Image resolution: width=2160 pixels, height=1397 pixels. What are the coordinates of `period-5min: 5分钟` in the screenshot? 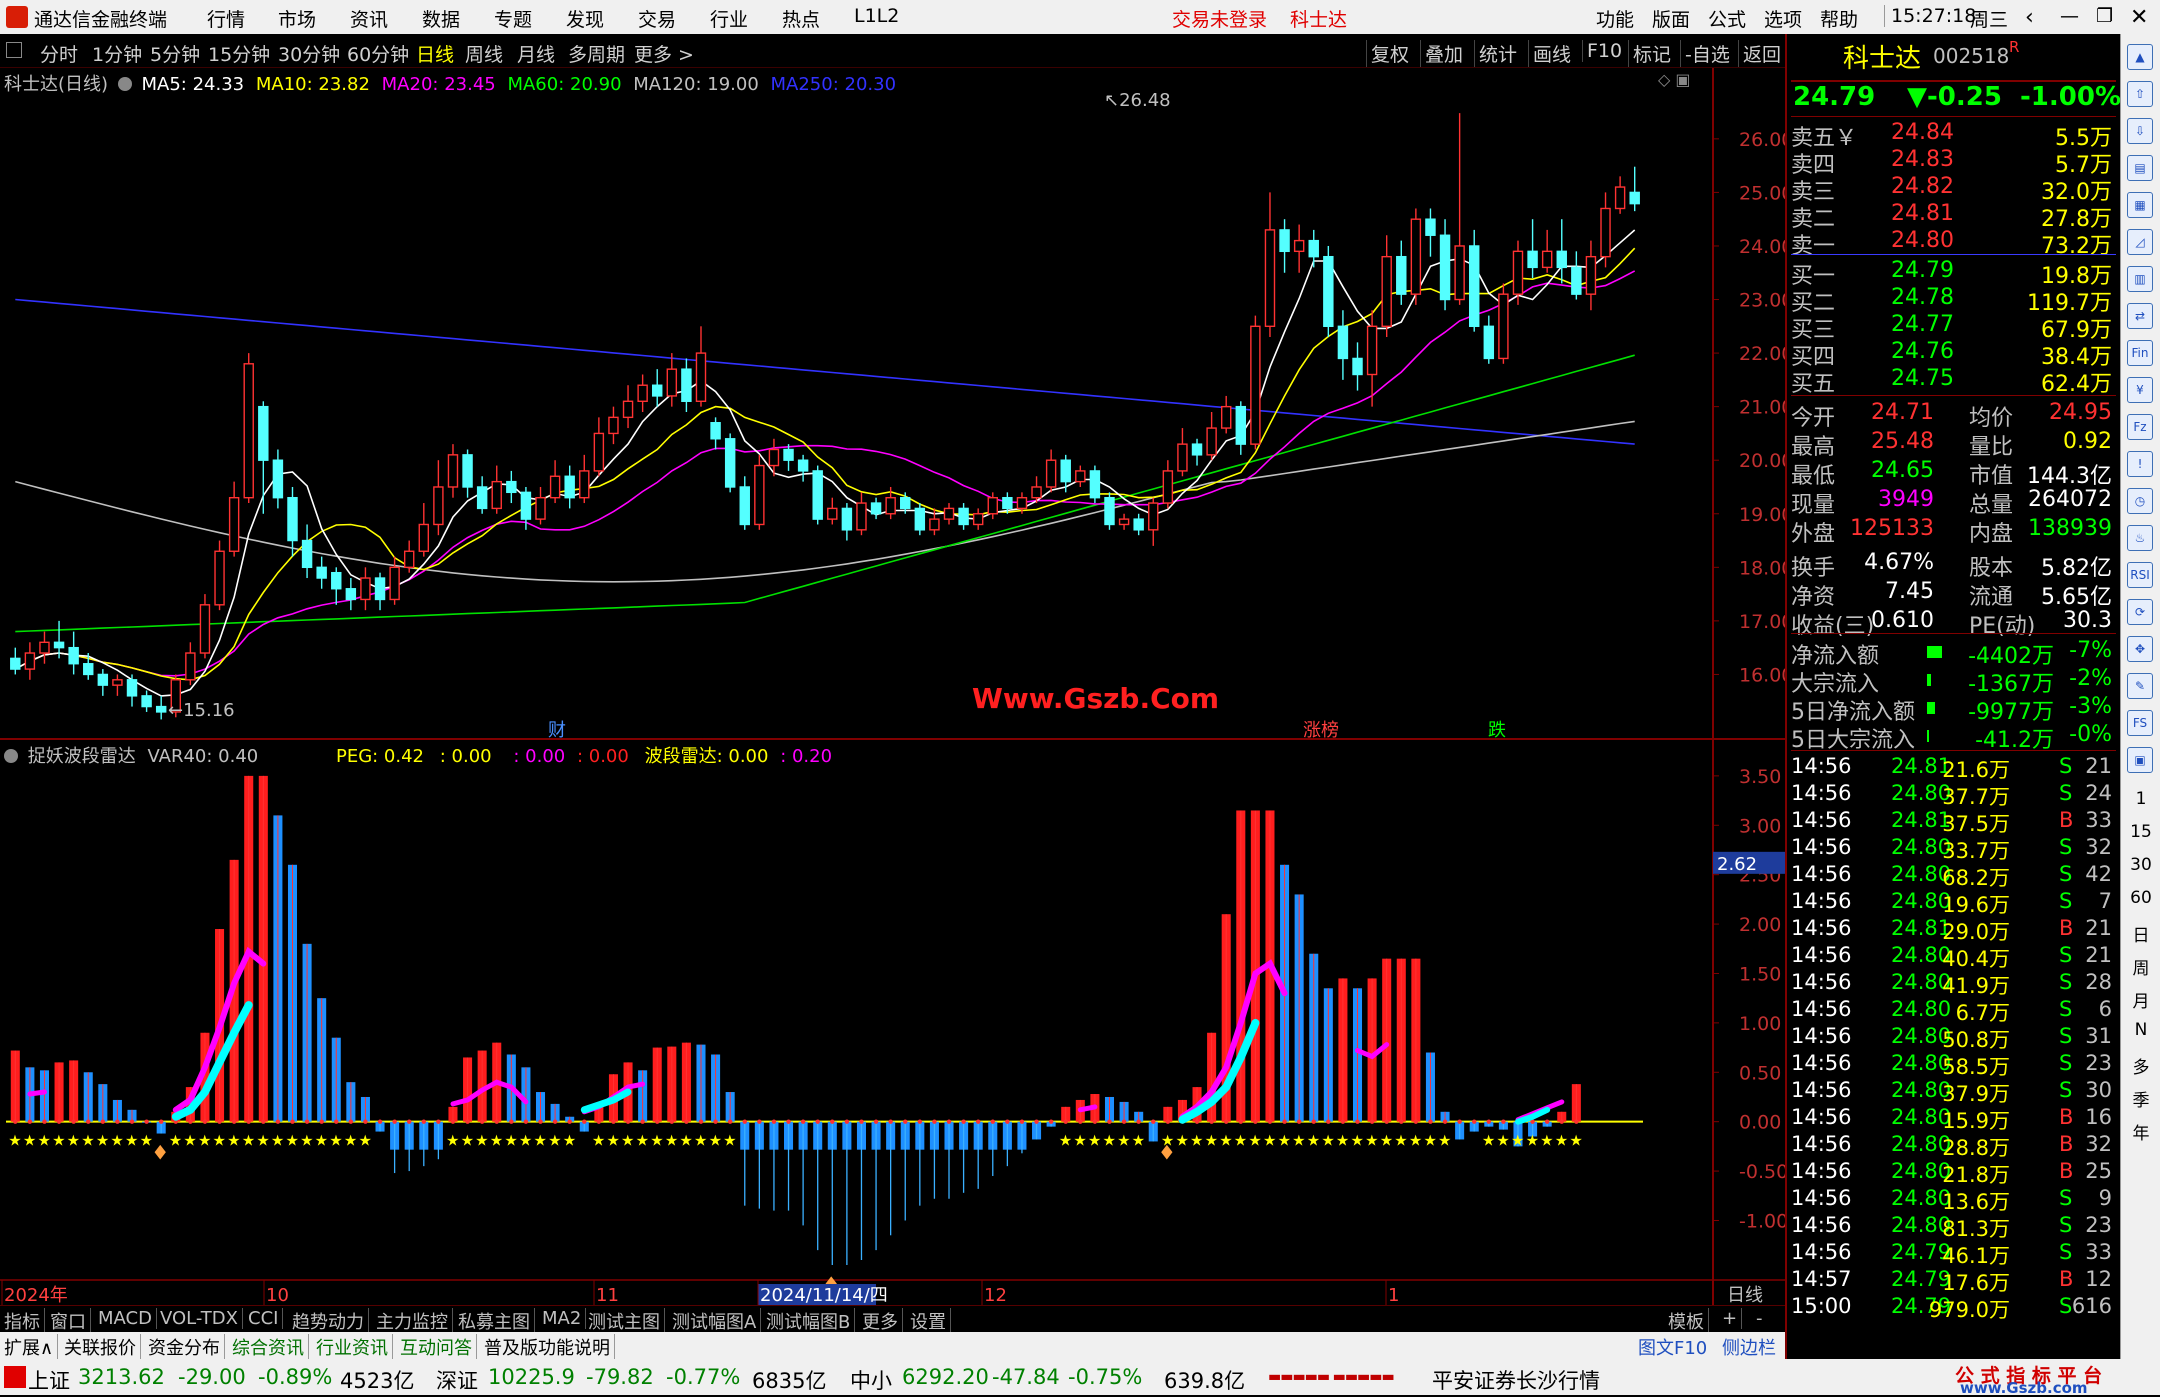 It's located at (175, 53).